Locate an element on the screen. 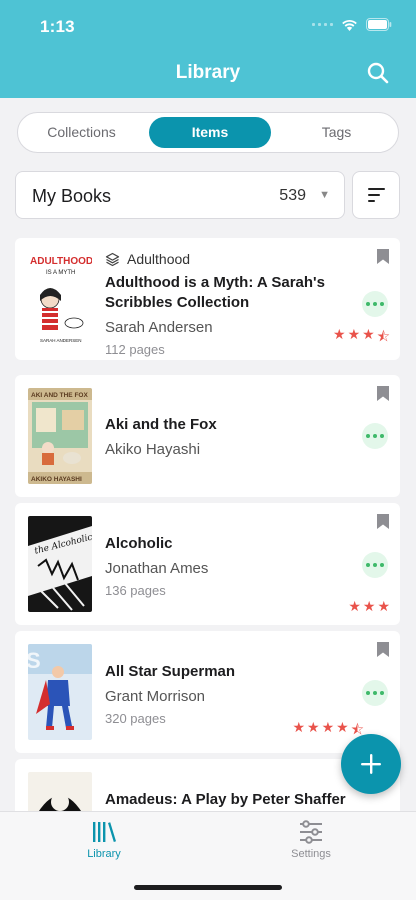  wifi-icon is located at coordinates (349, 25).